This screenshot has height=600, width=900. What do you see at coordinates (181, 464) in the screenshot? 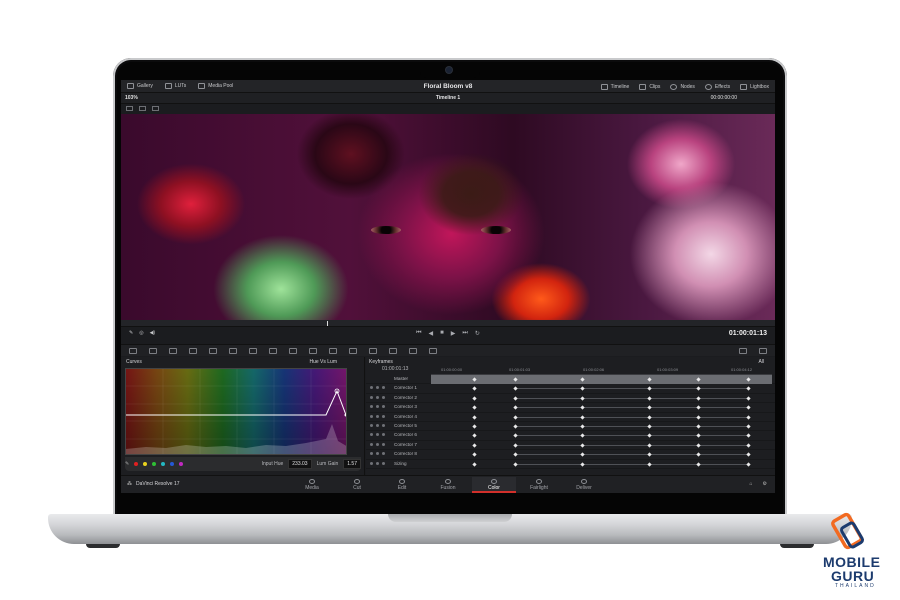
I see `swatch-magenta` at bounding box center [181, 464].